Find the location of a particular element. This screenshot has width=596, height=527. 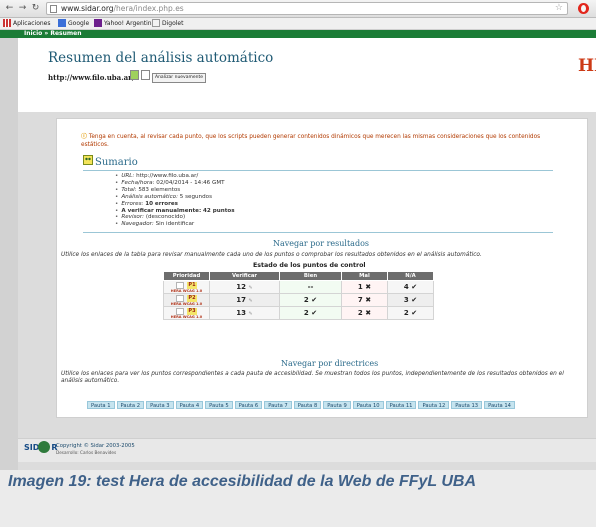

col-header-na: N/A is located at coordinates (410, 276).